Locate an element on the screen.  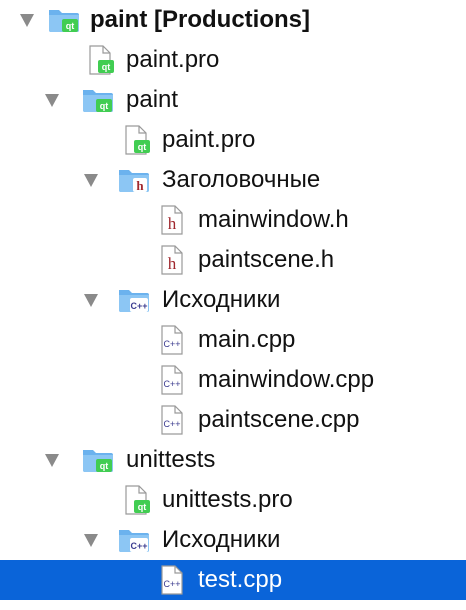
tree-item-paintscene-h: h paintscene.h is located at coordinates (233, 260).